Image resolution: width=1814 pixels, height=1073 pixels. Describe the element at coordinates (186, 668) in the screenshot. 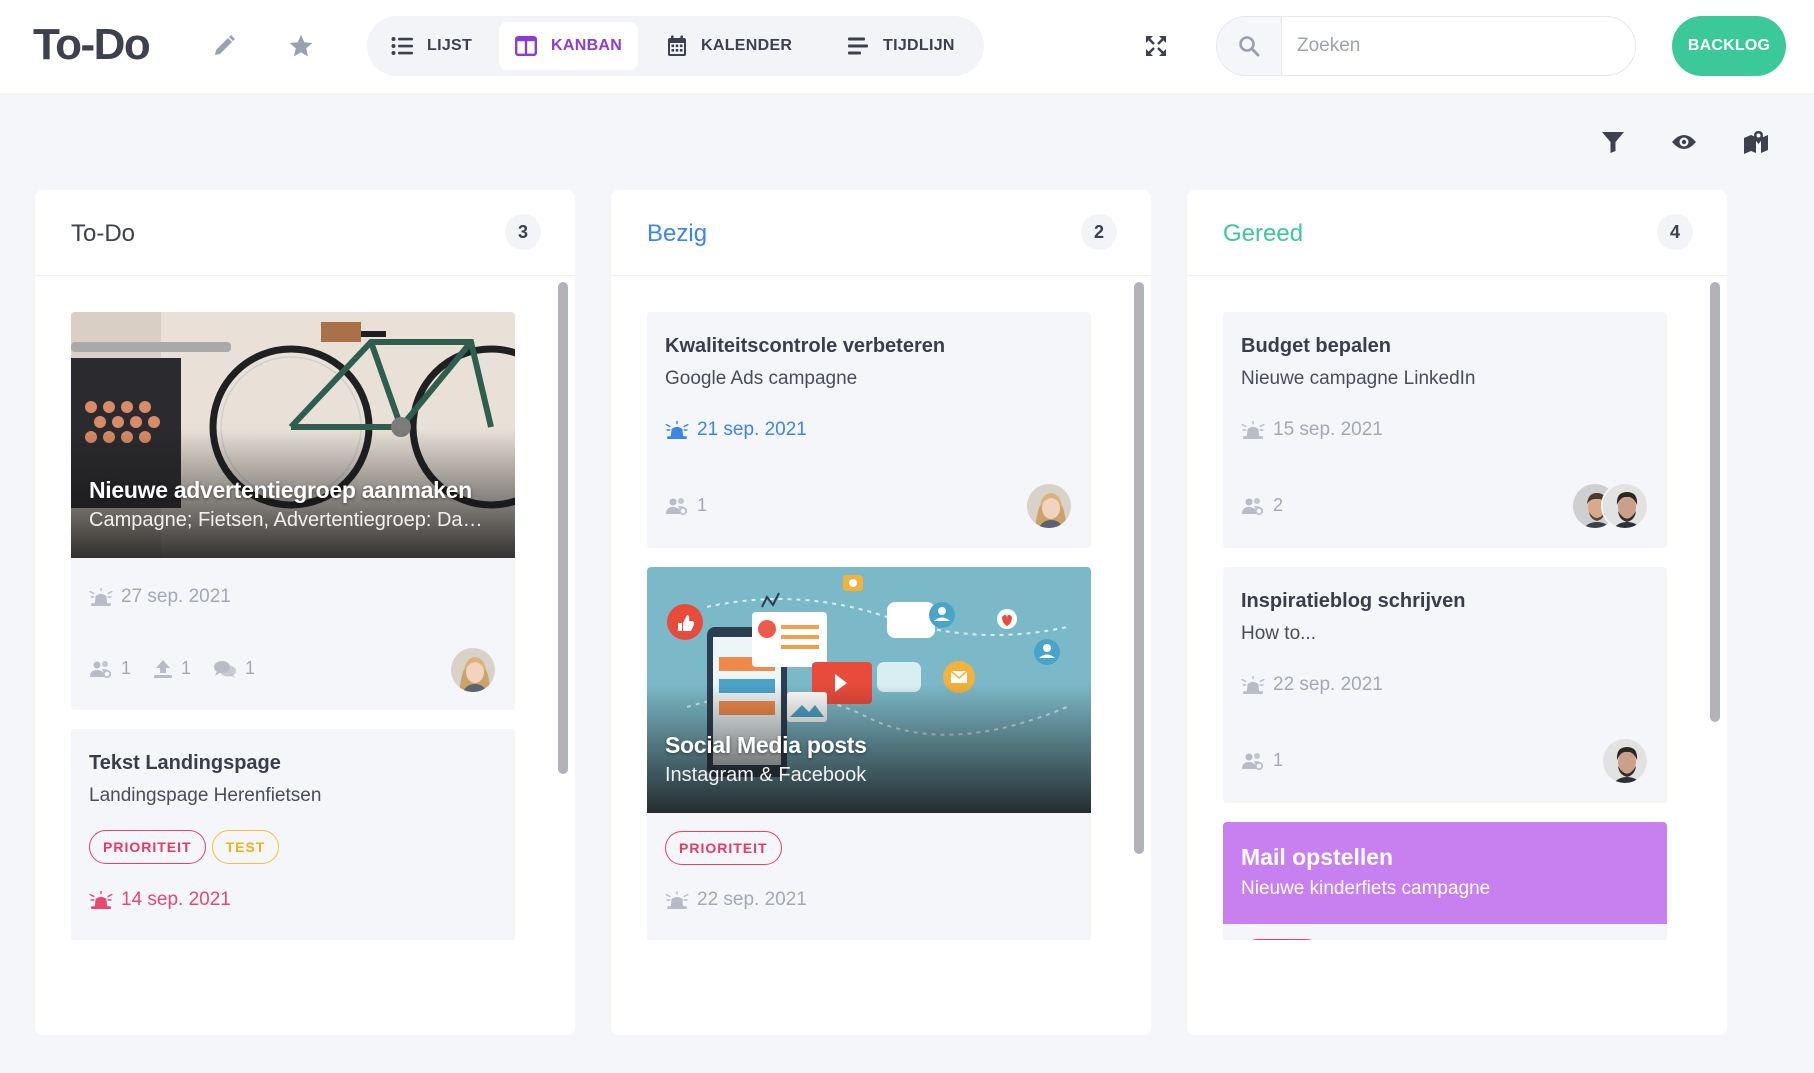

I see `attachments-count: 1` at that location.